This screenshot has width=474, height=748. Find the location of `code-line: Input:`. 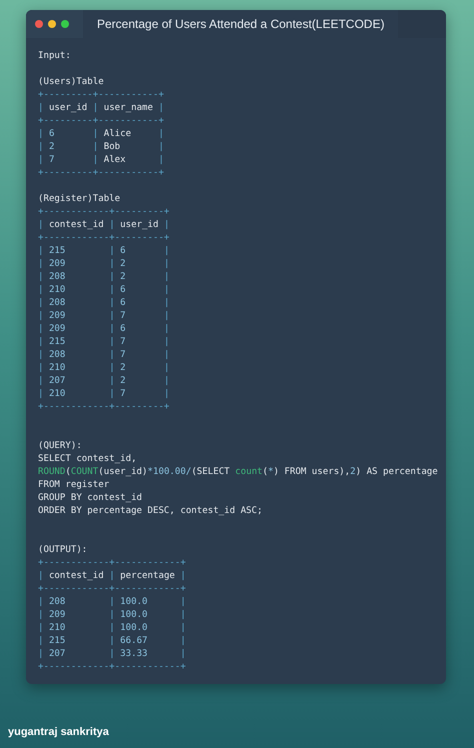

code-line: Input: is located at coordinates (54, 56).